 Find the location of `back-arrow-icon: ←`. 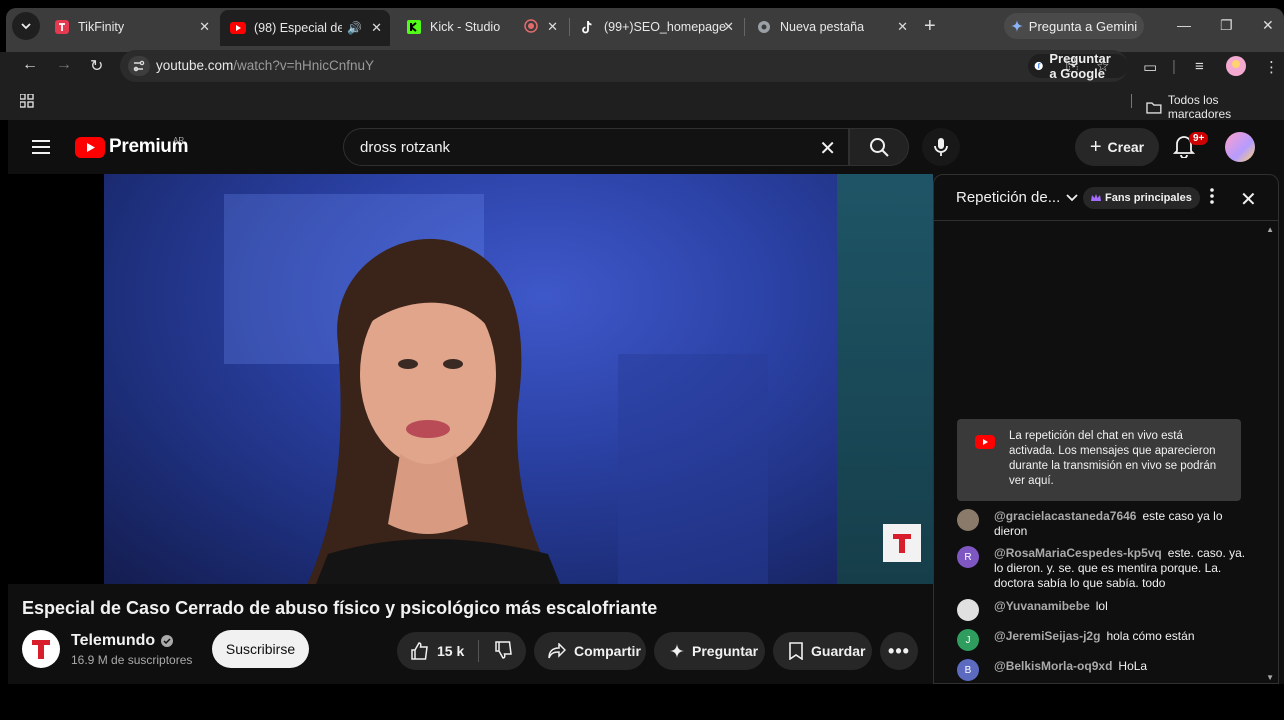

back-arrow-icon: ← is located at coordinates (30, 65).